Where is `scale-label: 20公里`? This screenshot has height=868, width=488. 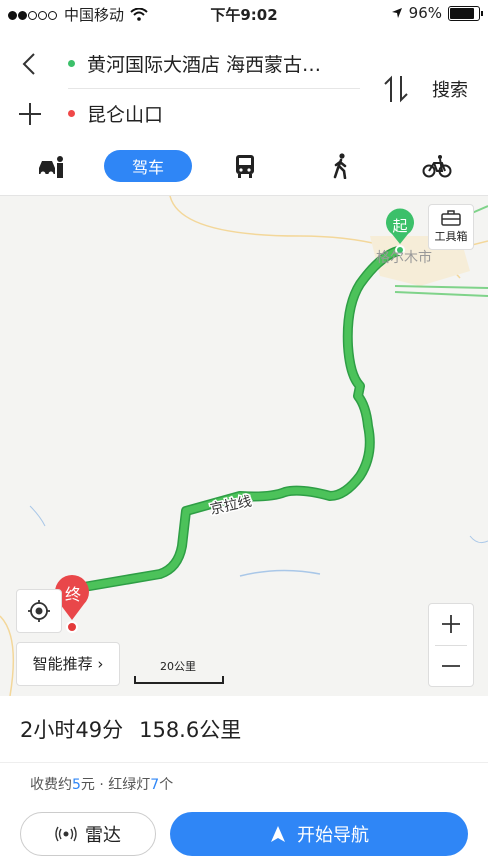
scale-label: 20公里 is located at coordinates (178, 666).